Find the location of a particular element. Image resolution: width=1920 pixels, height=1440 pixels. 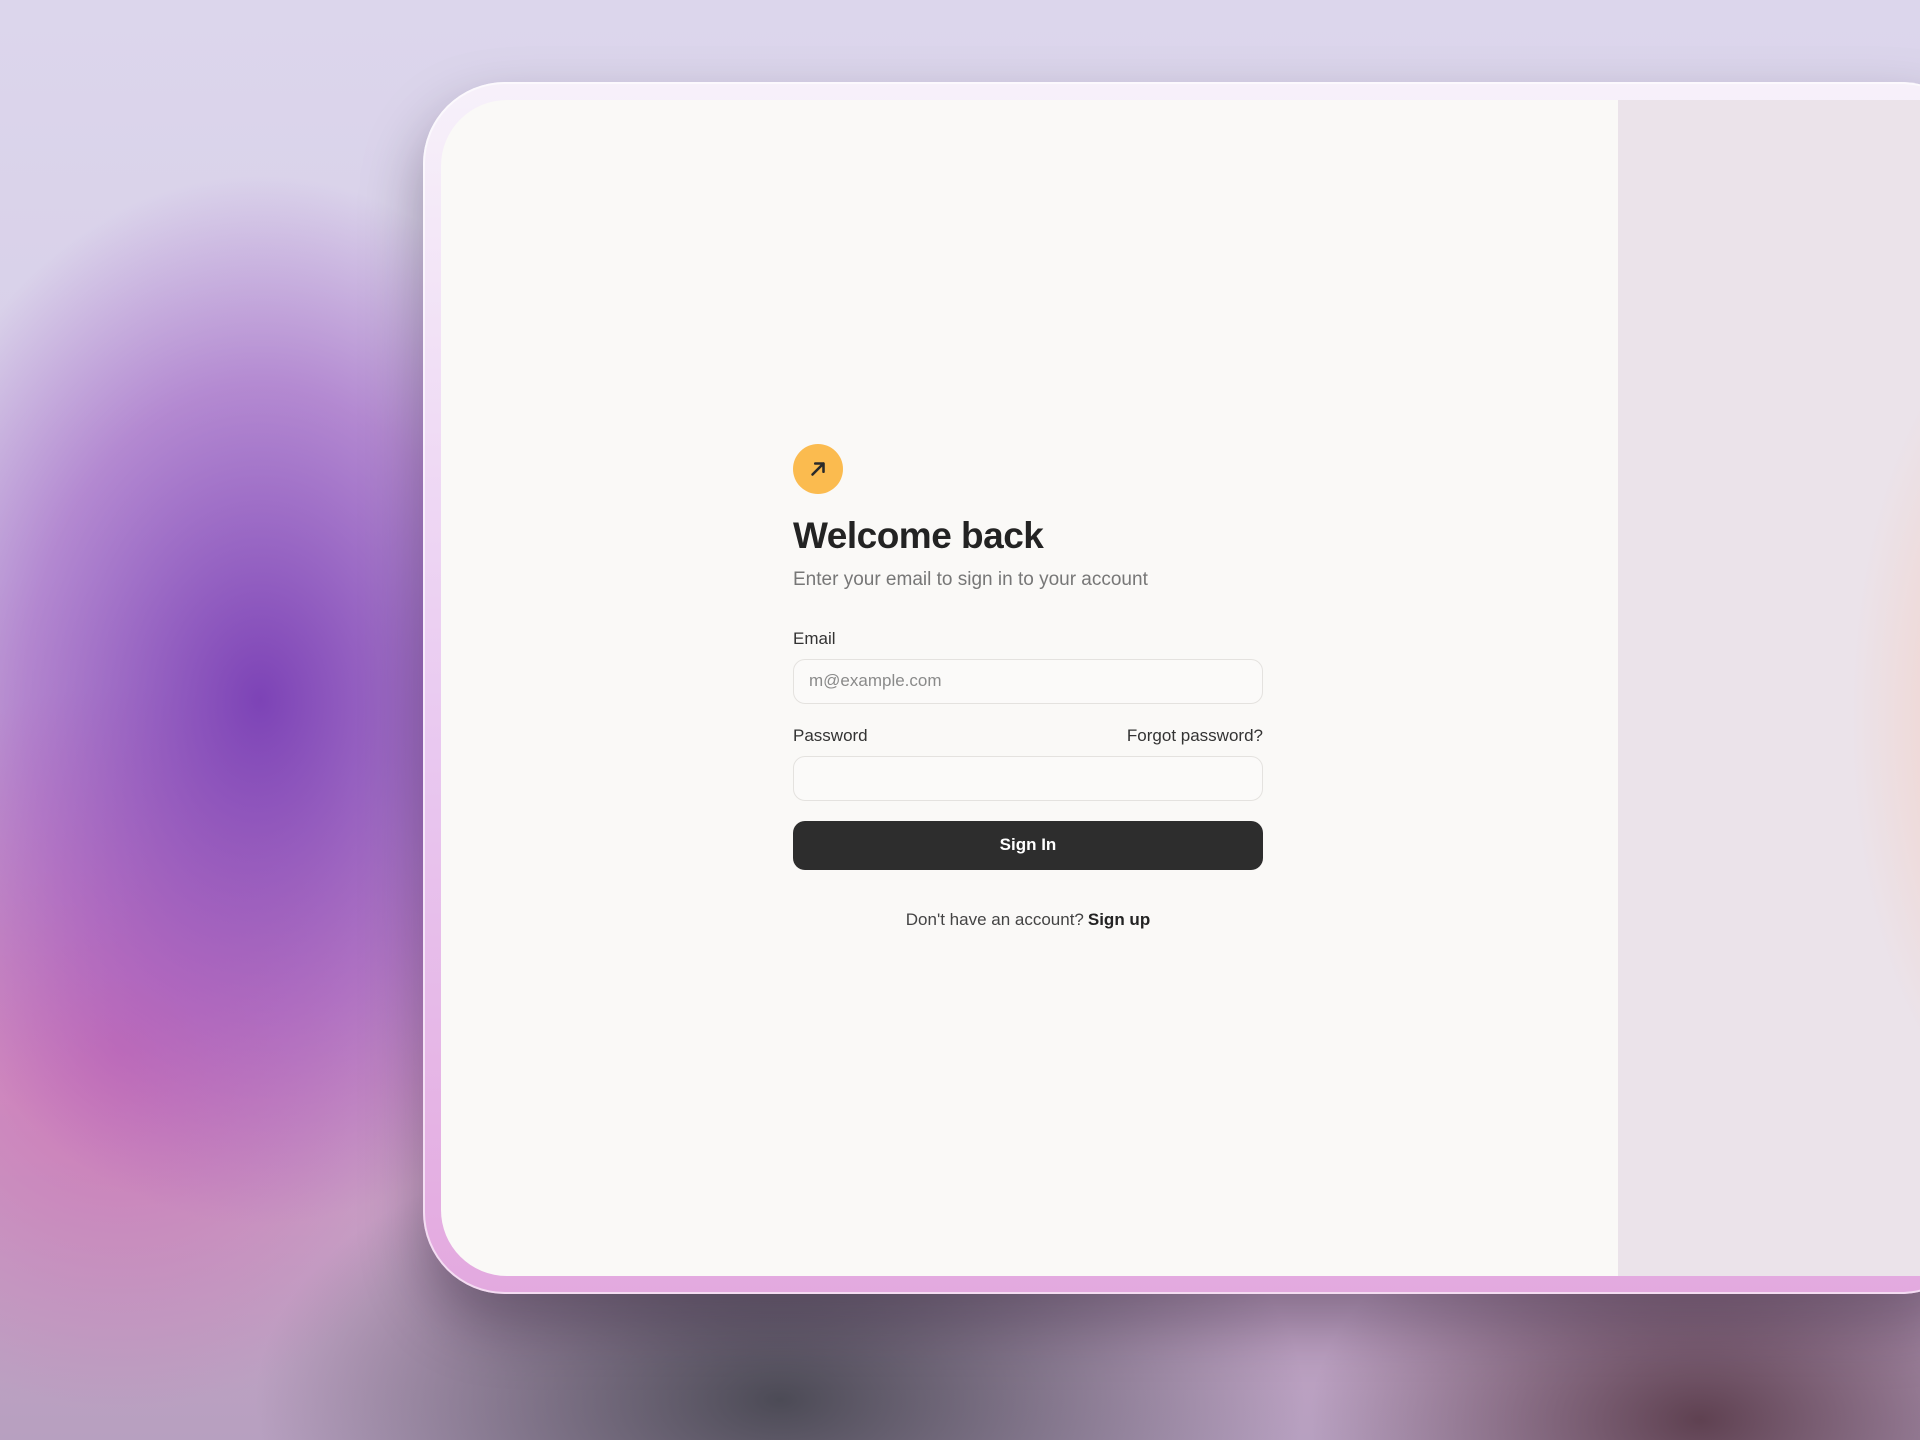

arrow-up-right-icon is located at coordinates (818, 469).